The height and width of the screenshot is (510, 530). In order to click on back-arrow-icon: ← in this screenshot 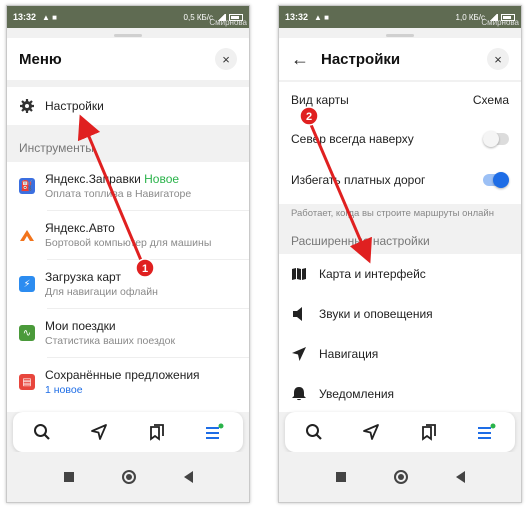, I will do `click(300, 59)`.